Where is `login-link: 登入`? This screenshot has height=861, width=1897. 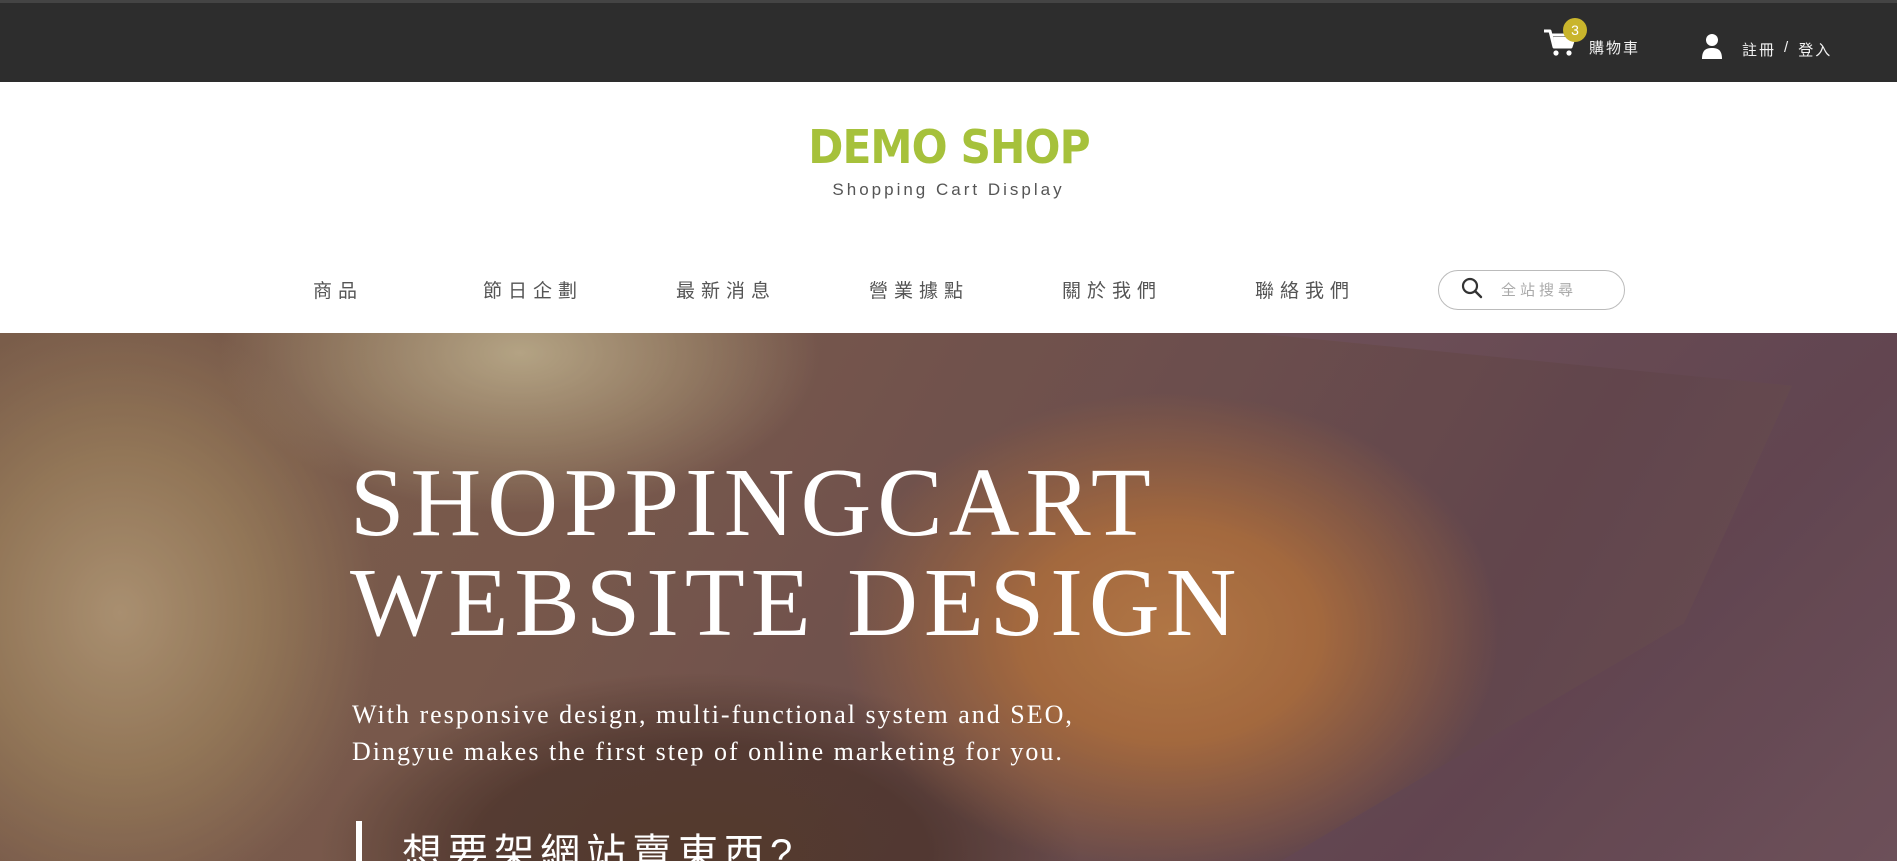
login-link: 登入 is located at coordinates (1815, 49).